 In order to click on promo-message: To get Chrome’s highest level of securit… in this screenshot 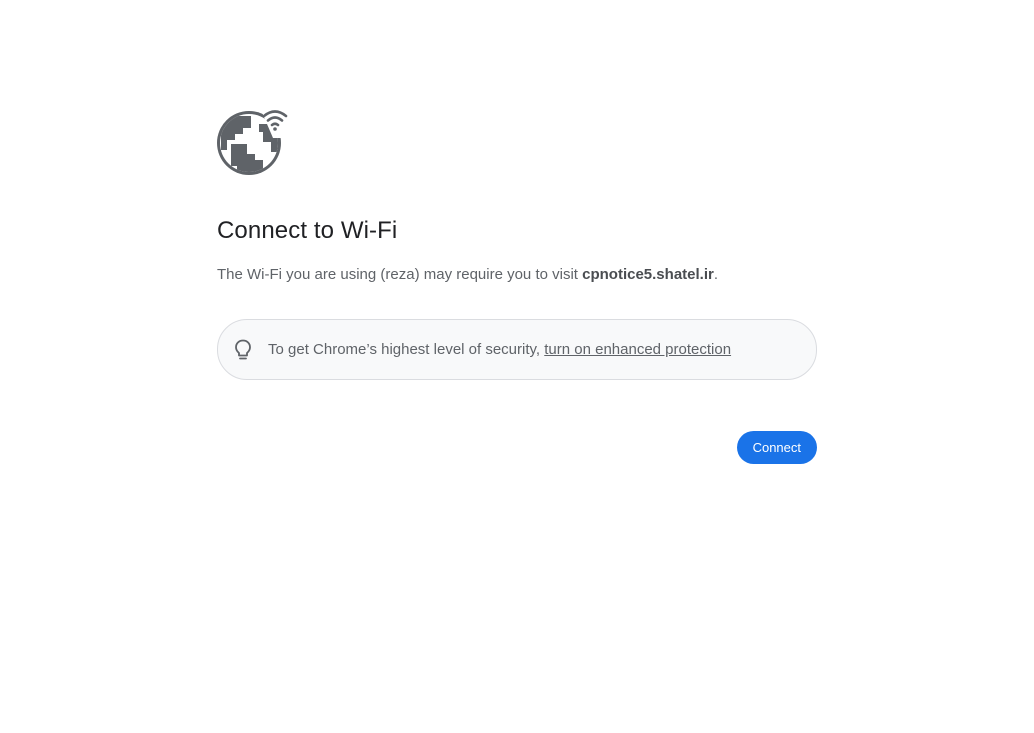, I will do `click(406, 349)`.